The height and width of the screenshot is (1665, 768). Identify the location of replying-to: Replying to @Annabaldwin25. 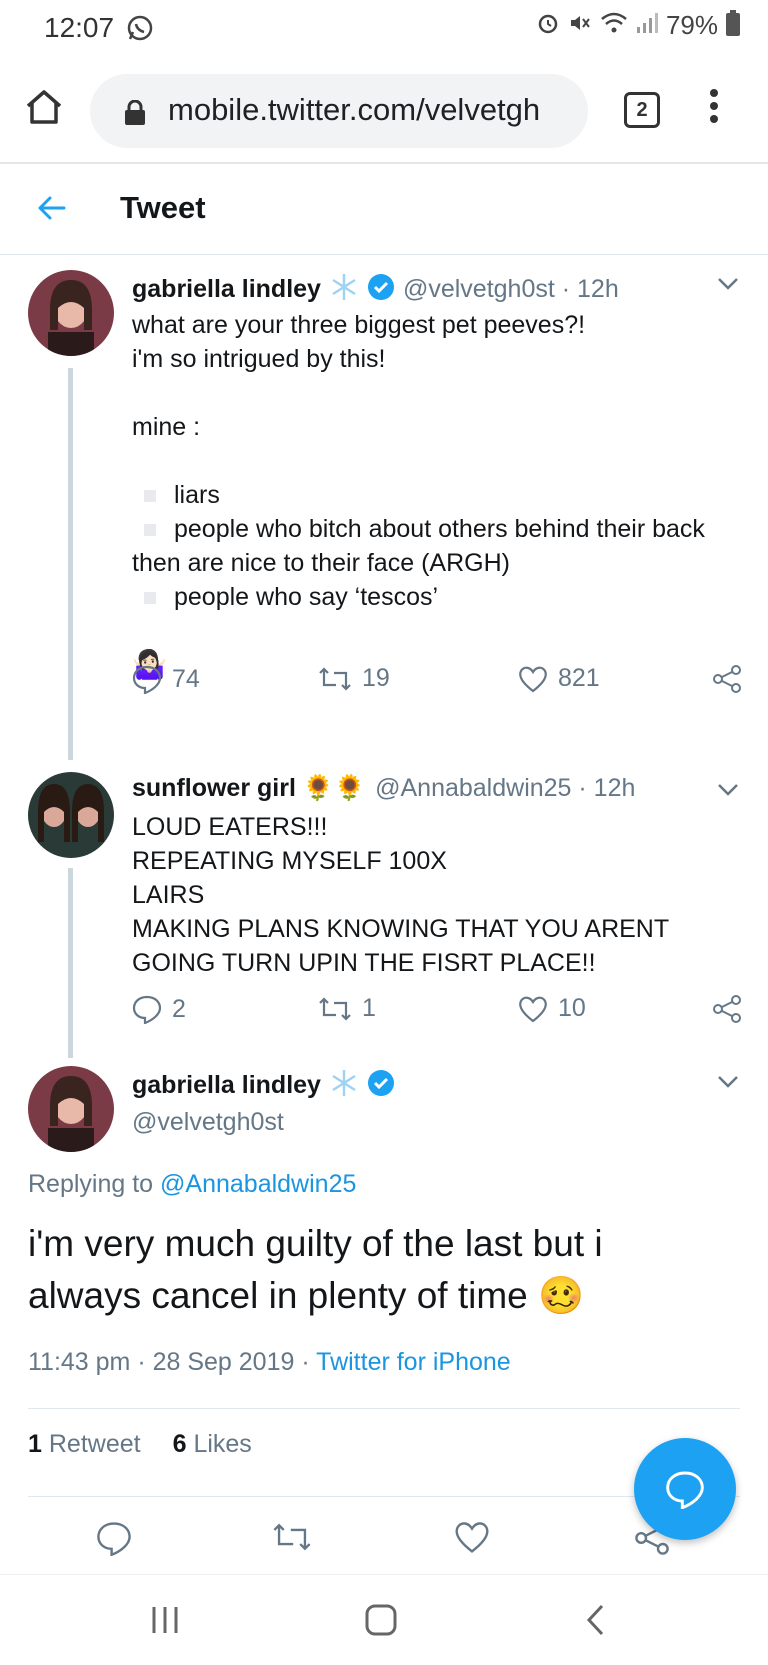
(192, 1184).